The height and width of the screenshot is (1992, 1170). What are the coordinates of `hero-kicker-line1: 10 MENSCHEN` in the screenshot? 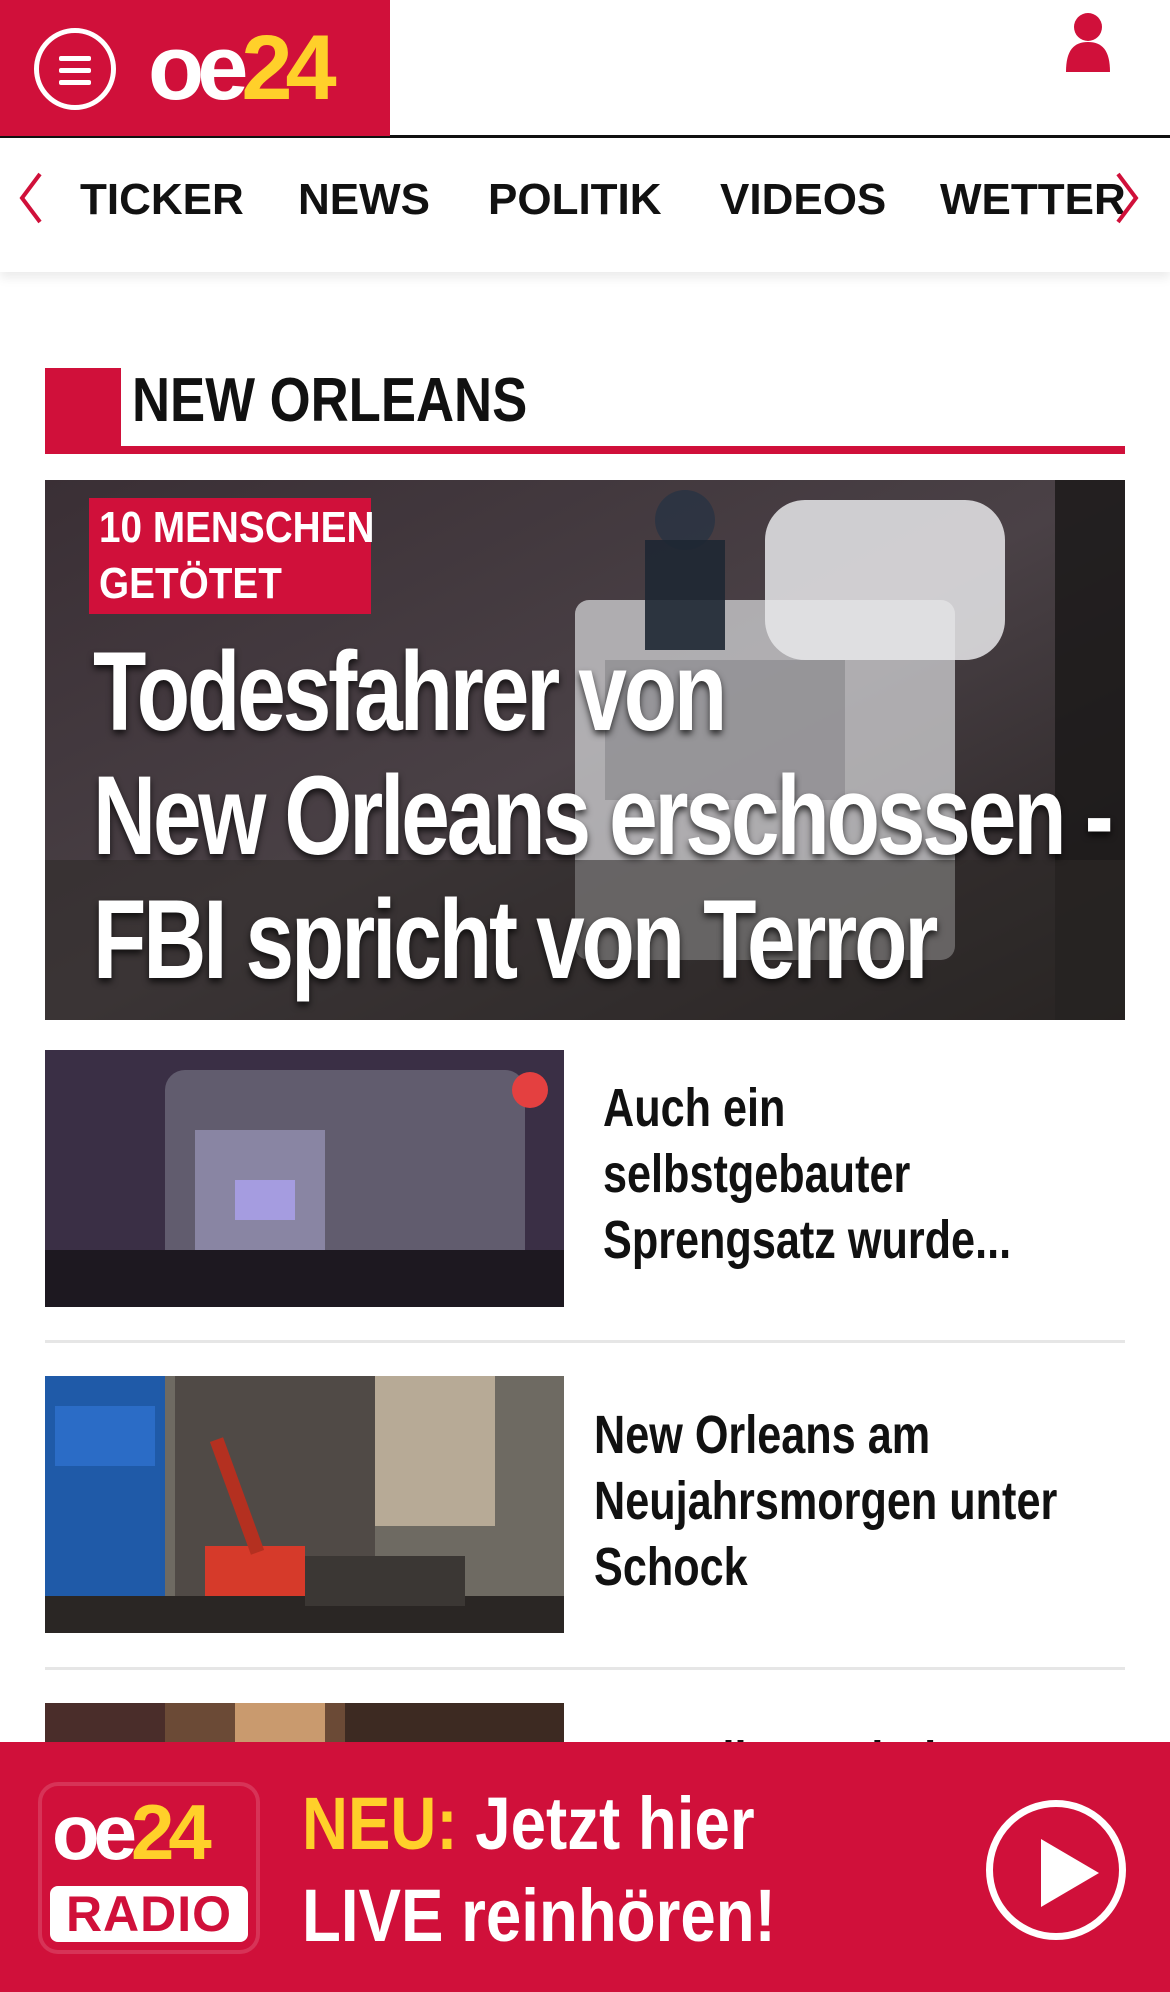 It's located at (237, 527).